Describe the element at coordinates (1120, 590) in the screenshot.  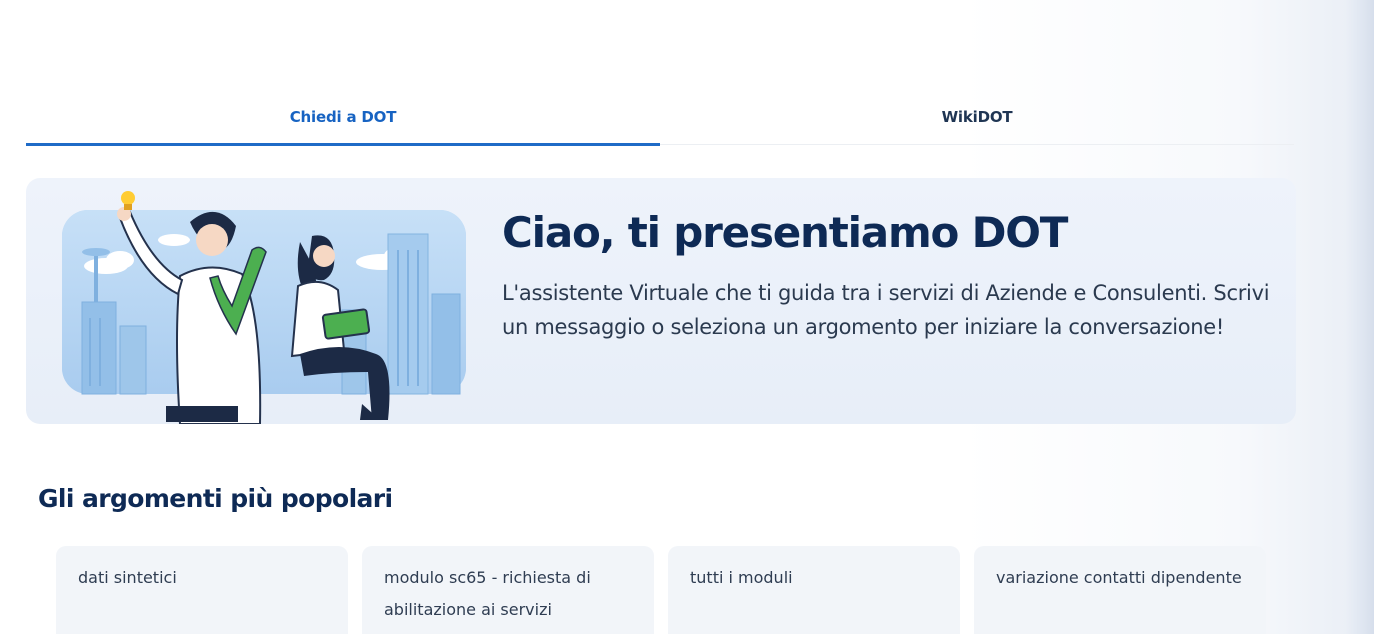
I see `topic-card: variazione contatti dipendente` at that location.